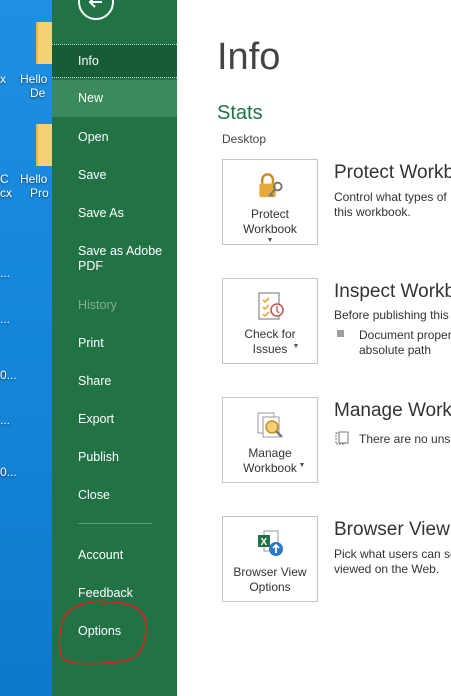  Describe the element at coordinates (6, 186) in the screenshot. I see `desktop-label: C cx` at that location.